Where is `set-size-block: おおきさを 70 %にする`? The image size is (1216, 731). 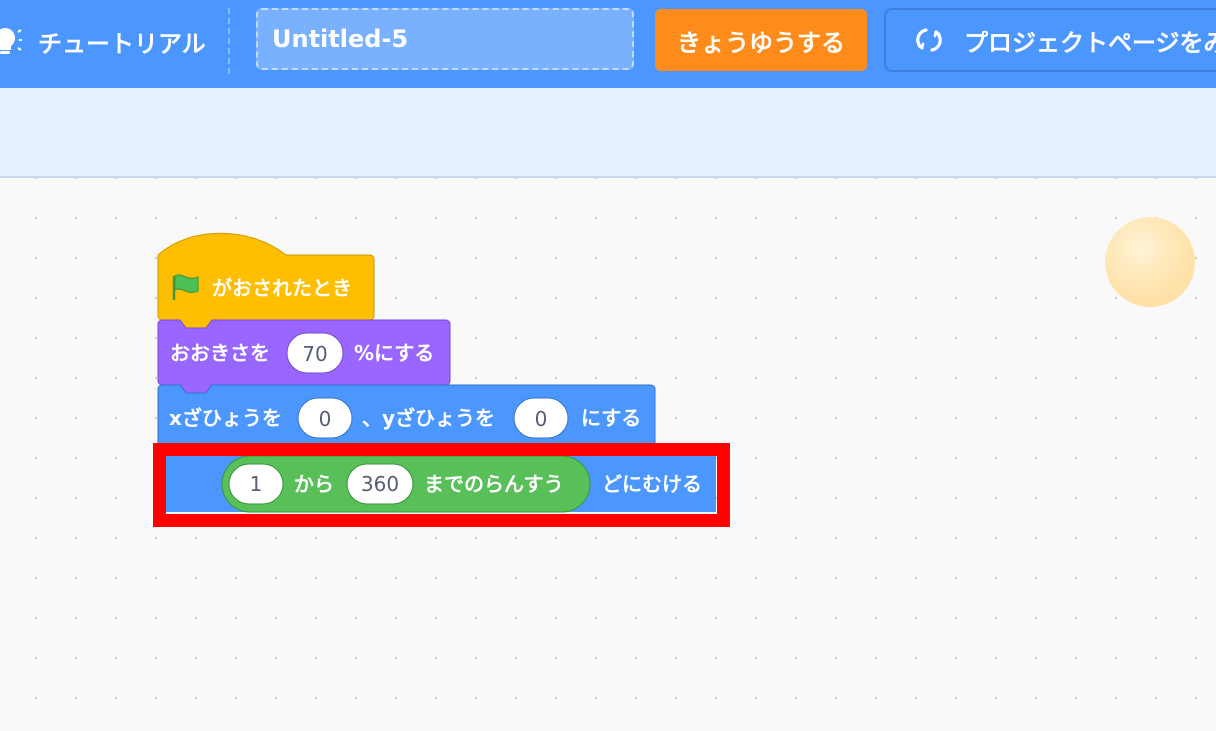 set-size-block: おおきさを 70 %にする is located at coordinates (304, 356).